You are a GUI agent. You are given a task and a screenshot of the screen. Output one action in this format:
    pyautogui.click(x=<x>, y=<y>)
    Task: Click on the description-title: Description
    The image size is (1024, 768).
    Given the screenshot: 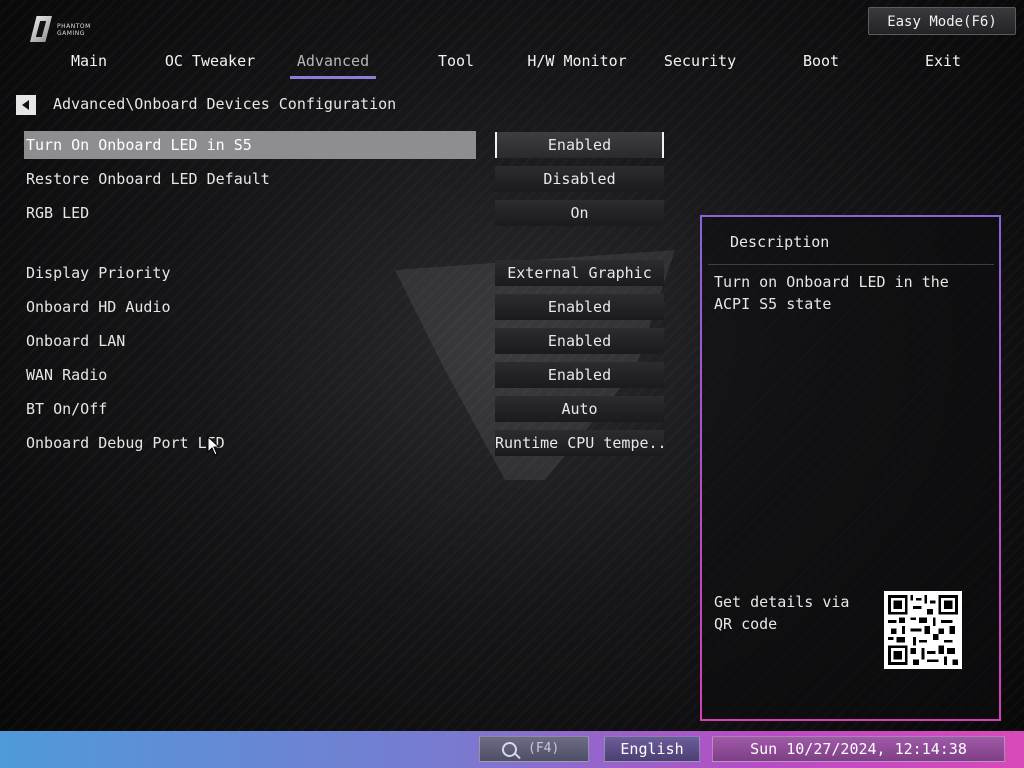 What is the action you would take?
    pyautogui.click(x=780, y=242)
    